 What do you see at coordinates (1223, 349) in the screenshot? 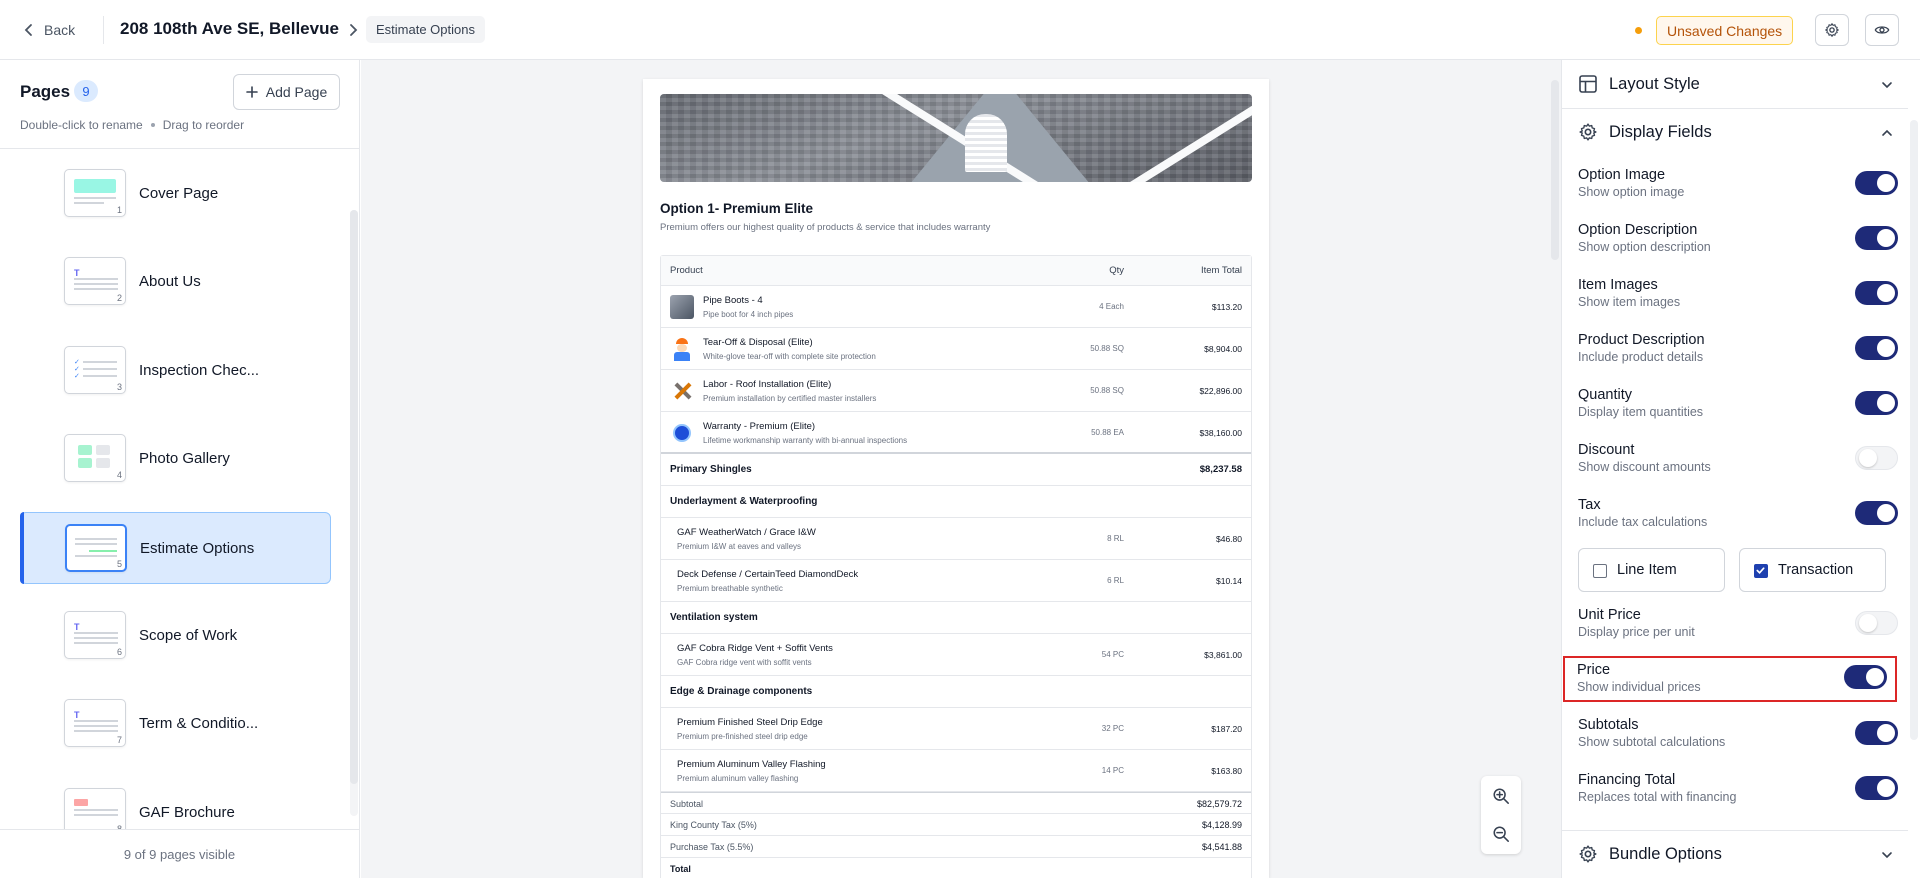
I see `item-total: $8,904.00` at bounding box center [1223, 349].